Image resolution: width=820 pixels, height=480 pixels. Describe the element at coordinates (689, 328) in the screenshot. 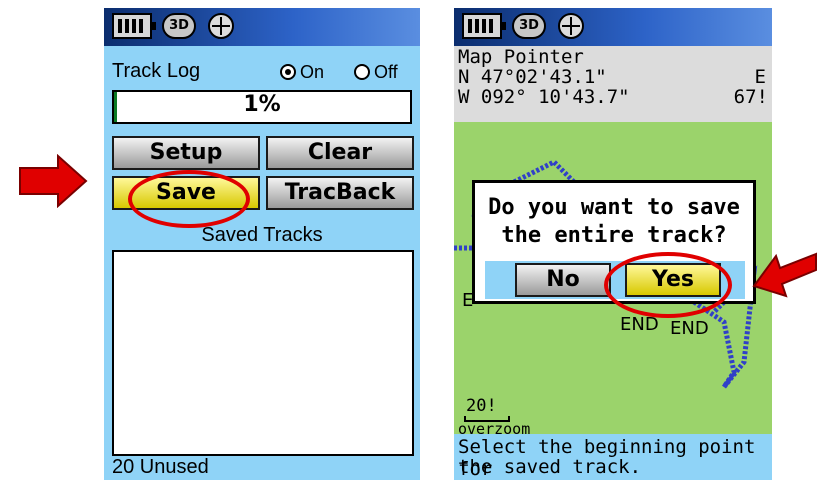

I see `end-marker-2: END` at that location.